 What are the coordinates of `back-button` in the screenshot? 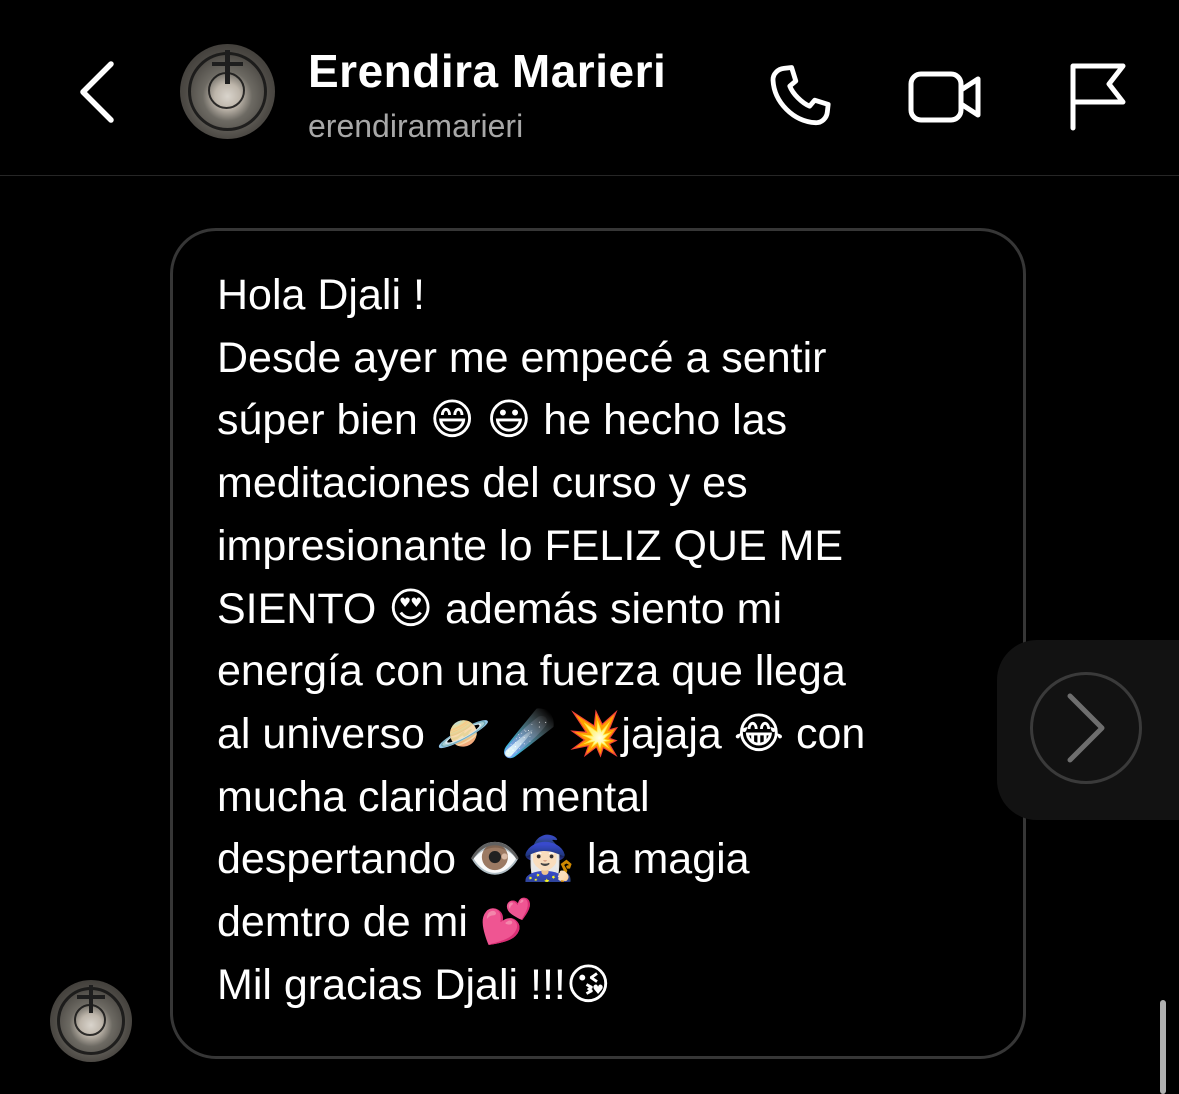 It's located at (97, 92).